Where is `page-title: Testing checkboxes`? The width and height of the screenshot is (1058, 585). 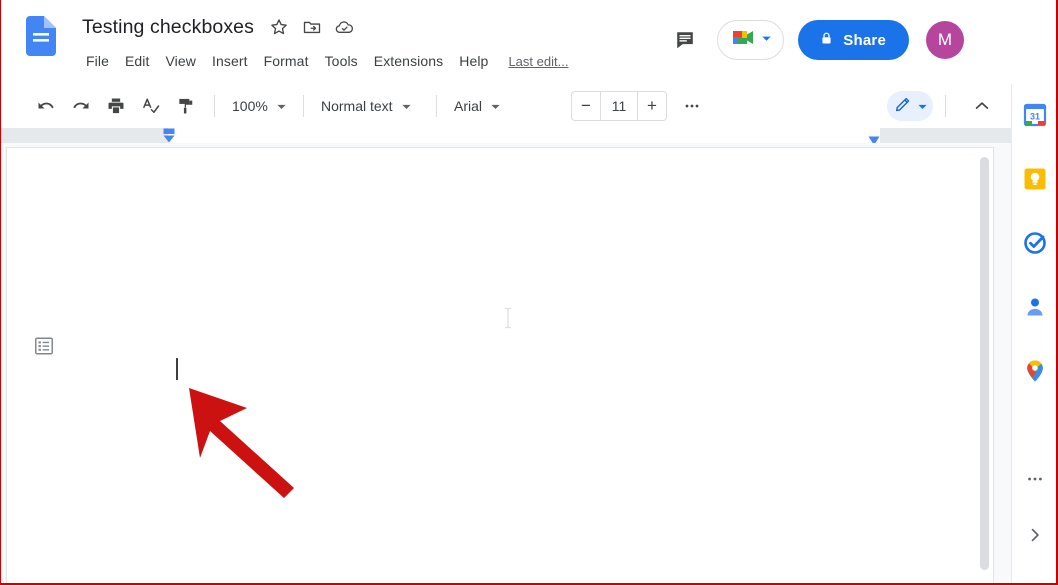
page-title: Testing checkboxes is located at coordinates (168, 27).